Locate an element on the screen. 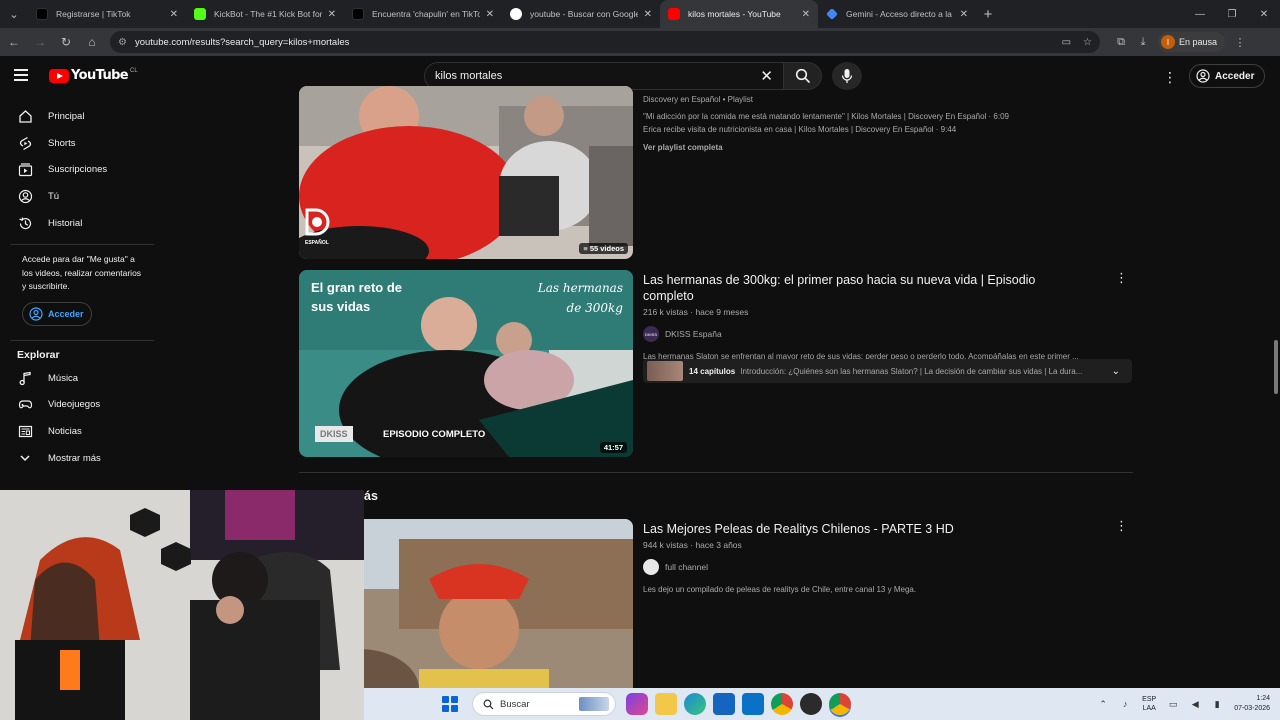 The height and width of the screenshot is (720, 1280). microsoft-store-icon is located at coordinates (724, 704).